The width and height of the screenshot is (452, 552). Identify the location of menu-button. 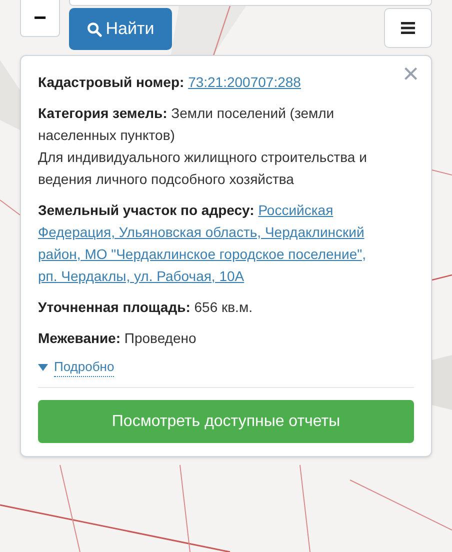
(408, 28).